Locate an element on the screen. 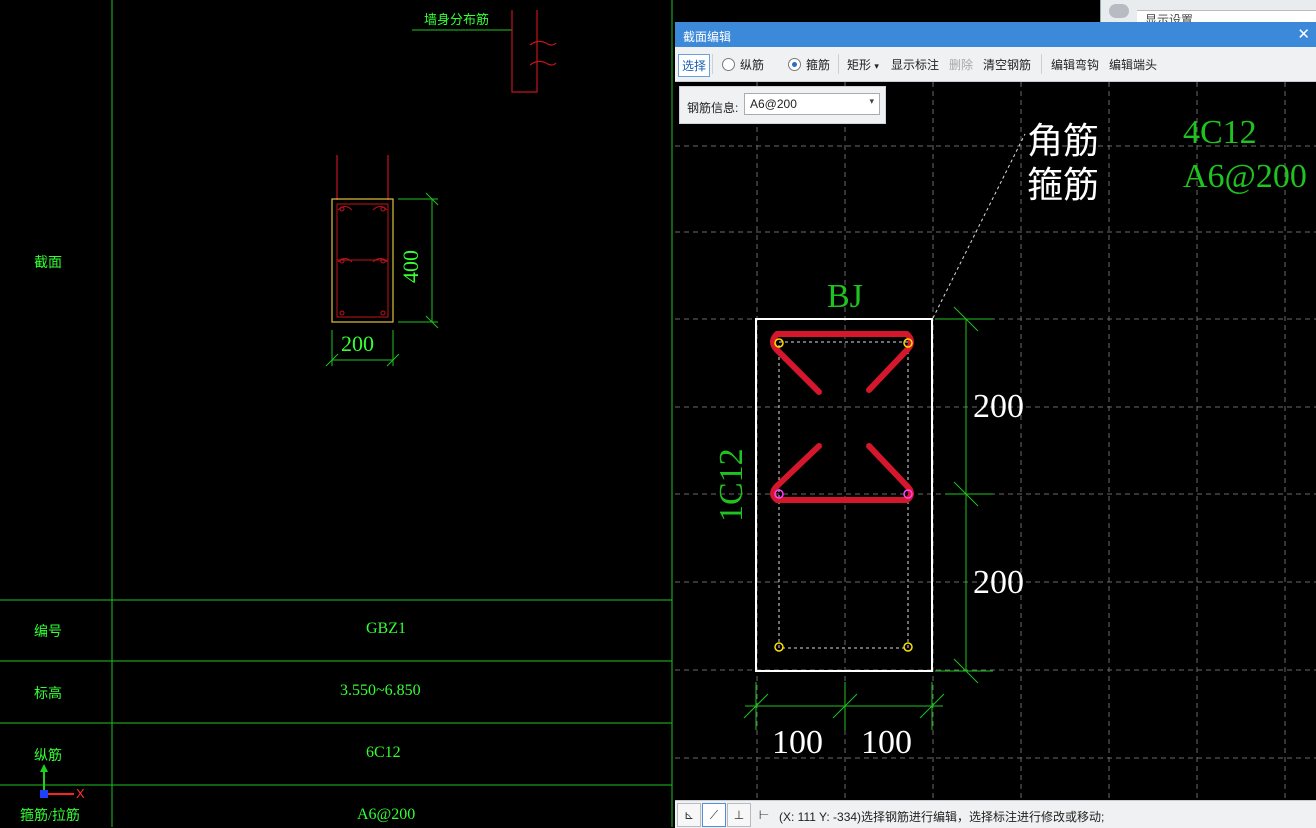 The width and height of the screenshot is (1316, 828). stirrup-radio-label: 箍筋 is located at coordinates (818, 65).